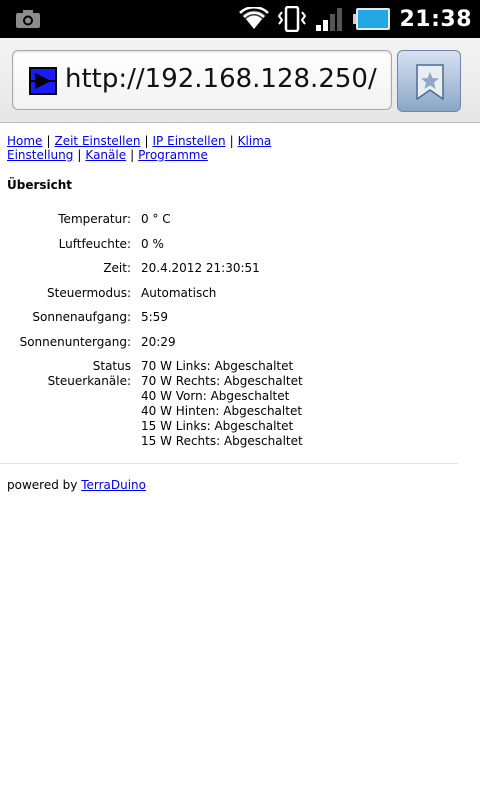 The height and width of the screenshot is (800, 480). Describe the element at coordinates (292, 19) in the screenshot. I see `vibrate-icon` at that location.